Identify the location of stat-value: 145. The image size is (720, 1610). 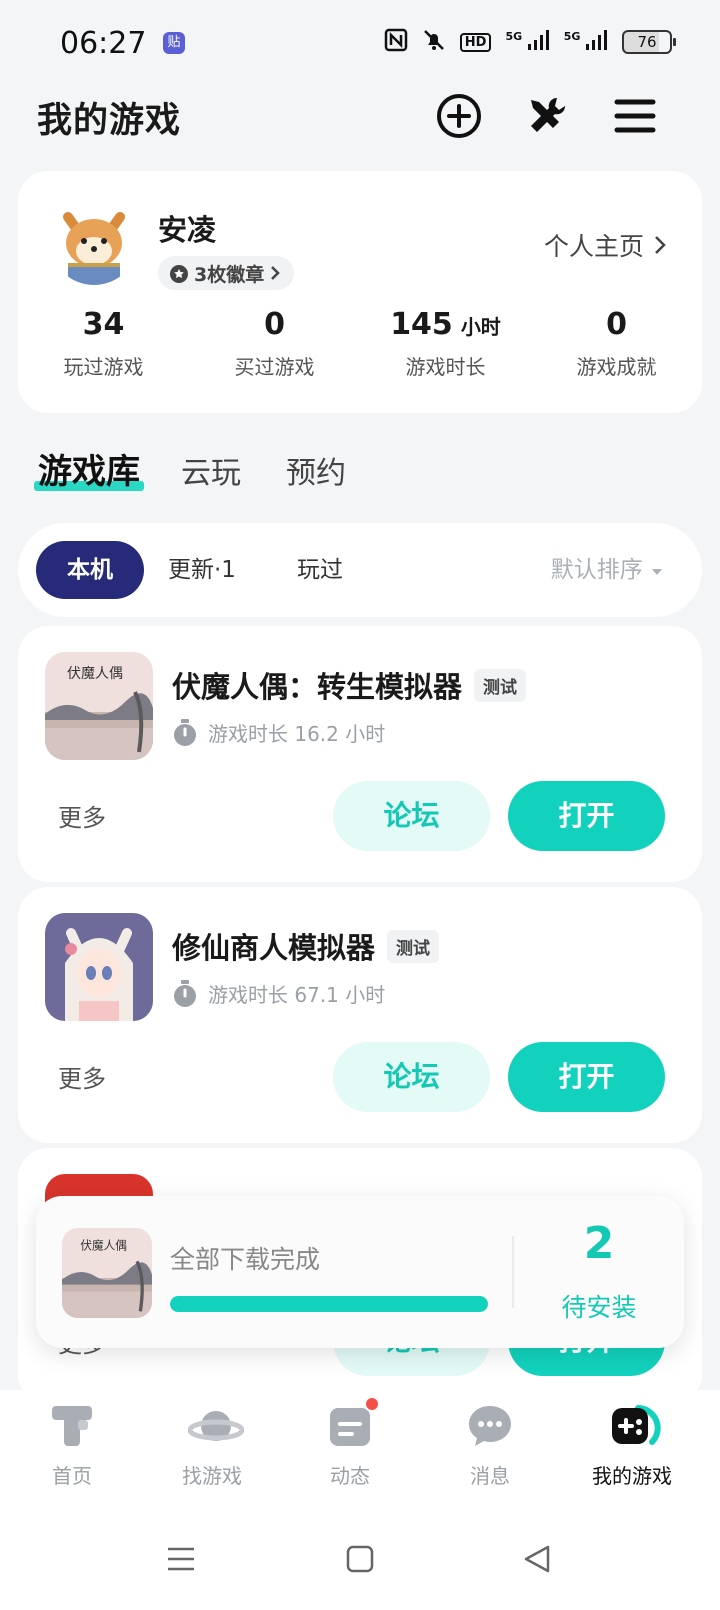
(421, 324).